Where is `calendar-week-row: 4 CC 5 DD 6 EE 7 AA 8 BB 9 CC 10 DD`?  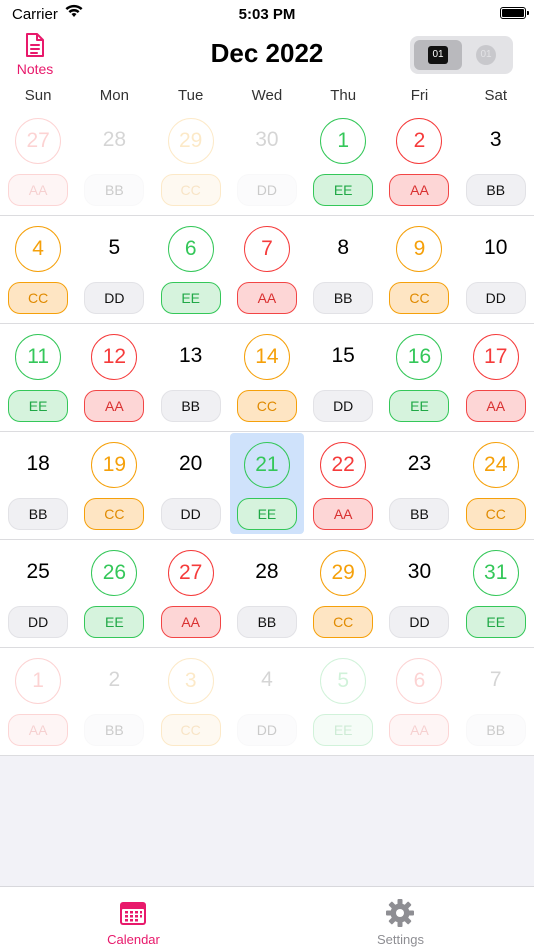
calendar-week-row: 4 CC 5 DD 6 EE 7 AA 8 BB 9 CC 10 DD is located at coordinates (267, 270).